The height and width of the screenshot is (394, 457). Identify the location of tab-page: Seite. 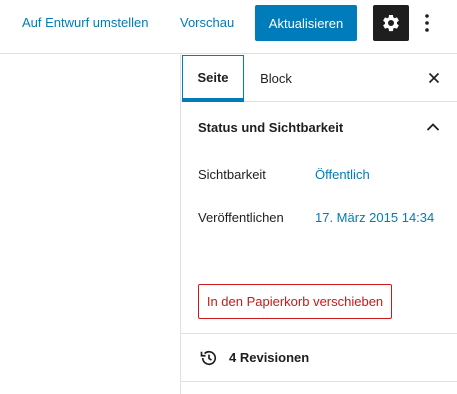
(213, 78).